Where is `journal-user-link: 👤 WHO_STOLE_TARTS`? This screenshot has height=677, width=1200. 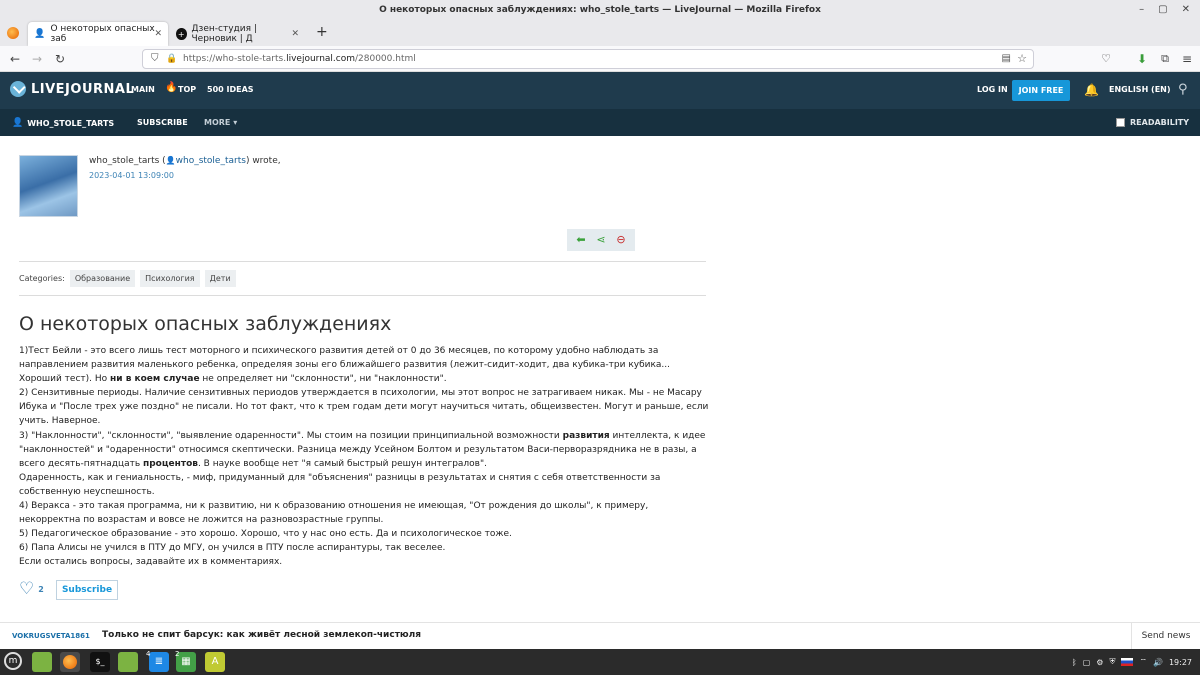
journal-user-link: 👤 WHO_STOLE_TARTS is located at coordinates (63, 123).